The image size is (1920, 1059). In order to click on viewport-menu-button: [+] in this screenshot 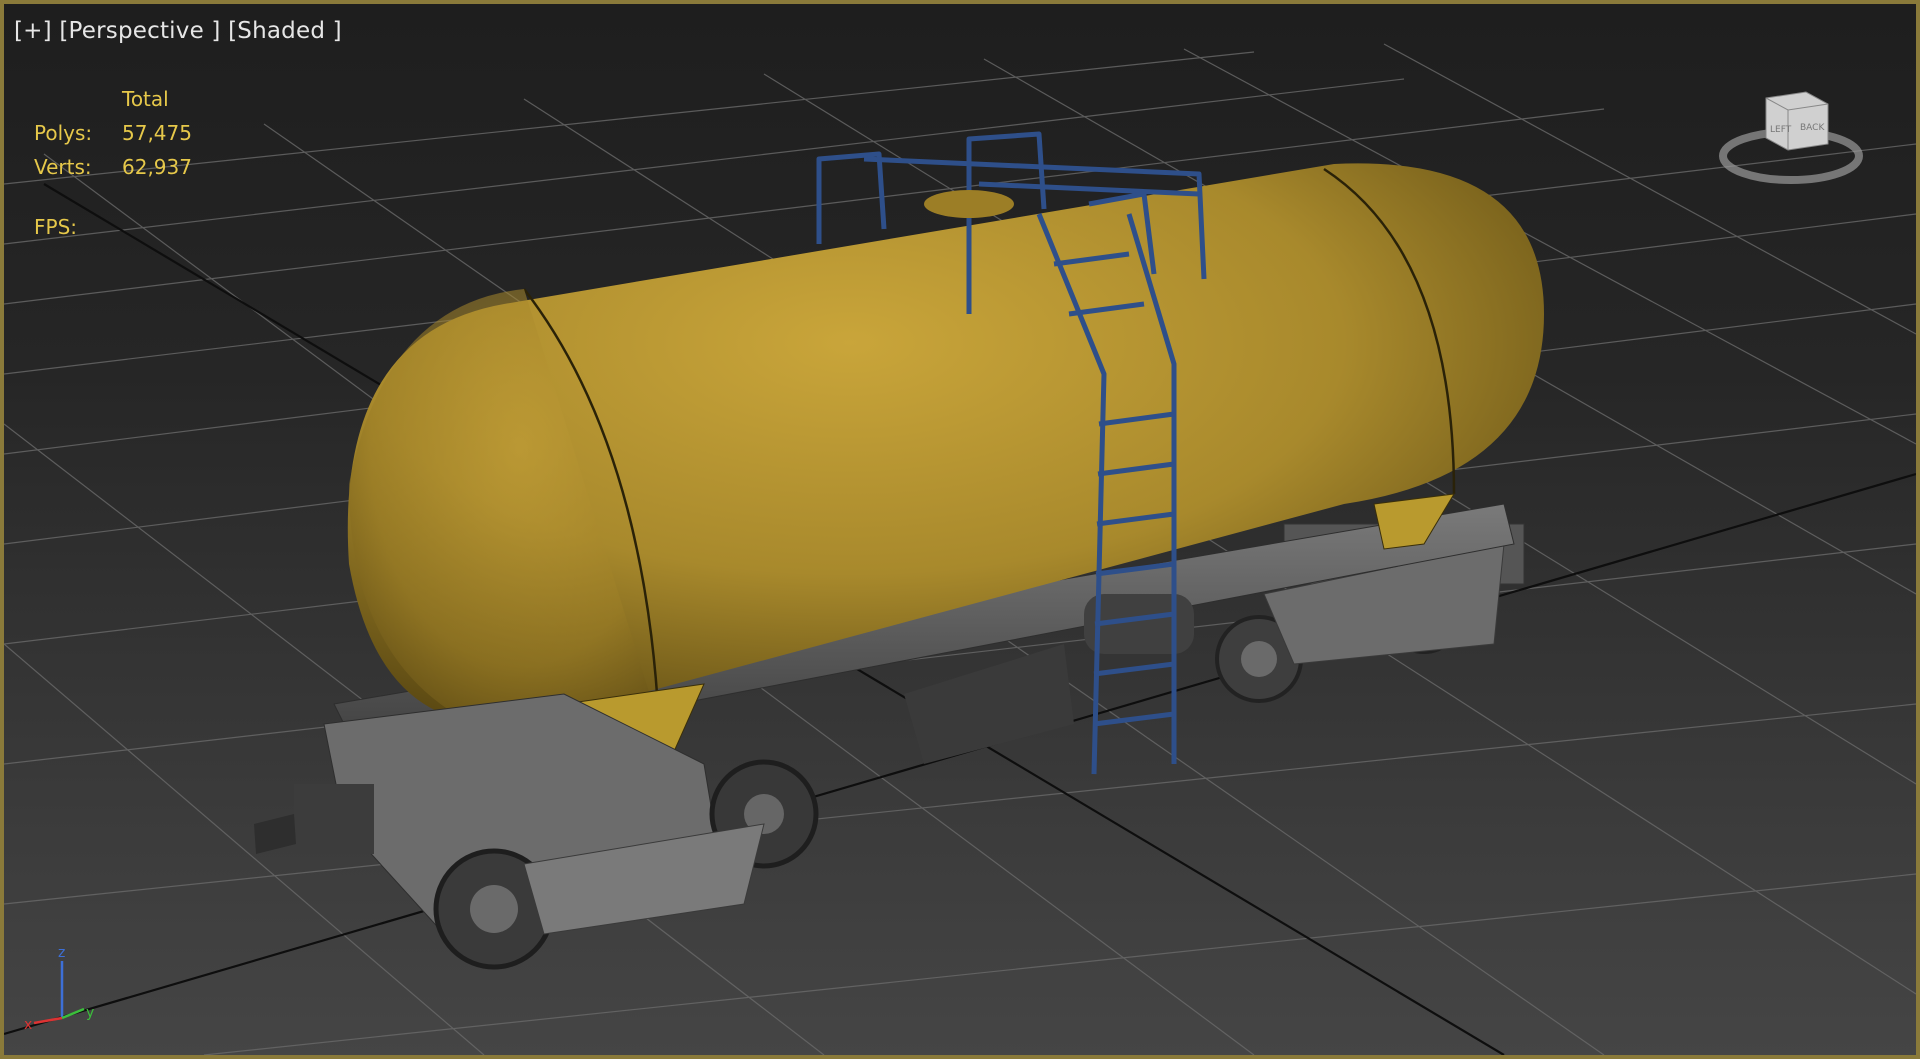, I will do `click(33, 31)`.